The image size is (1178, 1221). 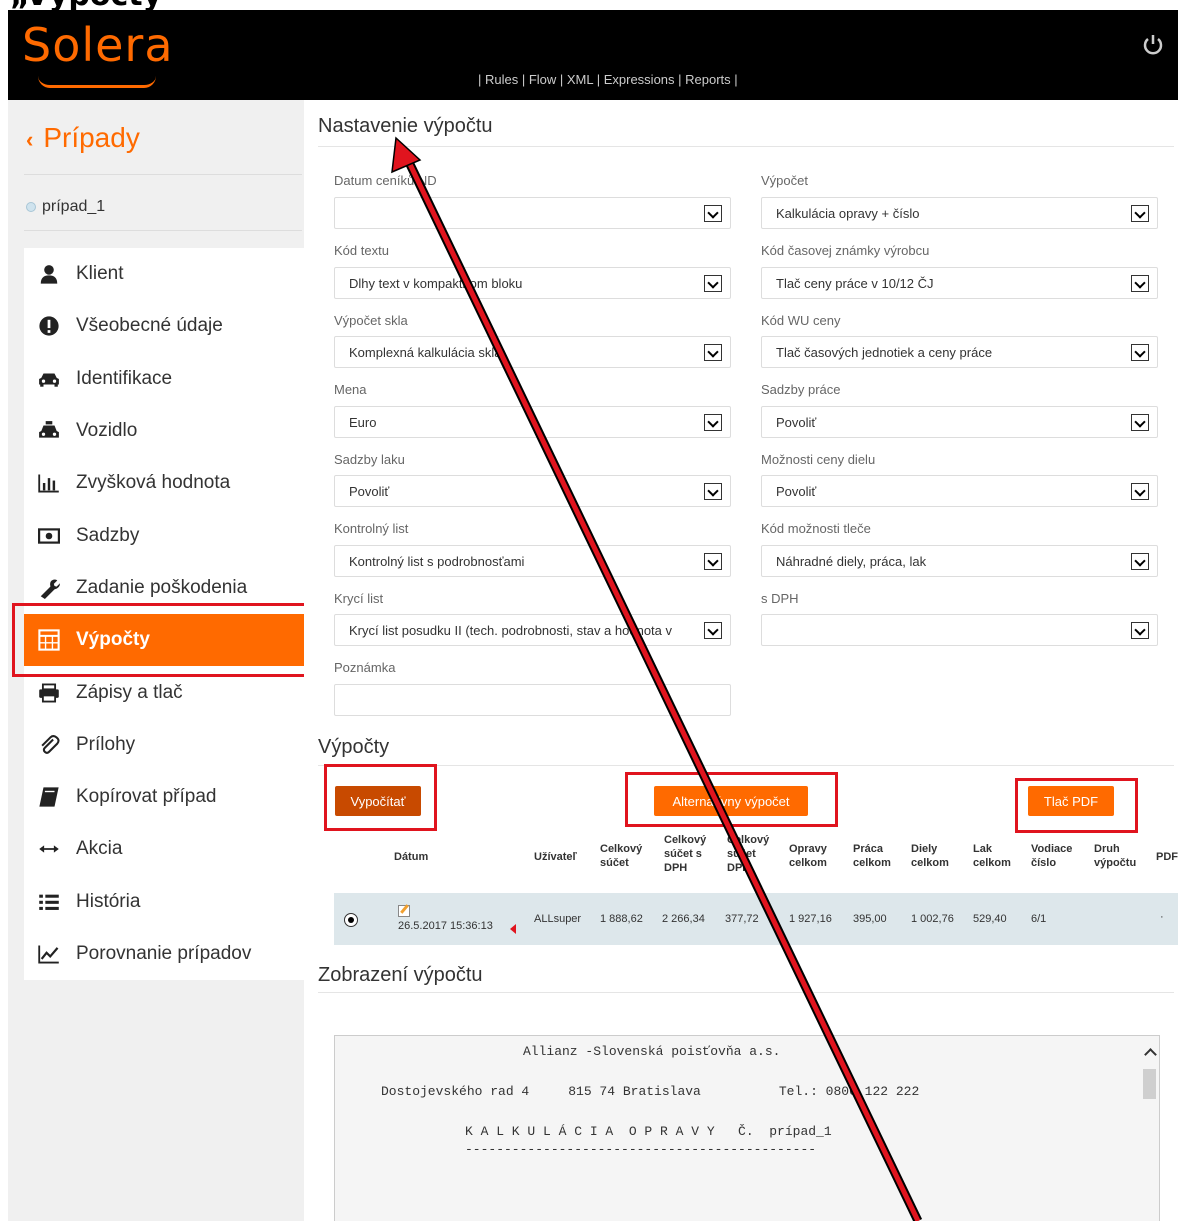 What do you see at coordinates (855, 283) in the screenshot?
I see `select-value: Tlač ceny práce v 10/12 ČJ` at bounding box center [855, 283].